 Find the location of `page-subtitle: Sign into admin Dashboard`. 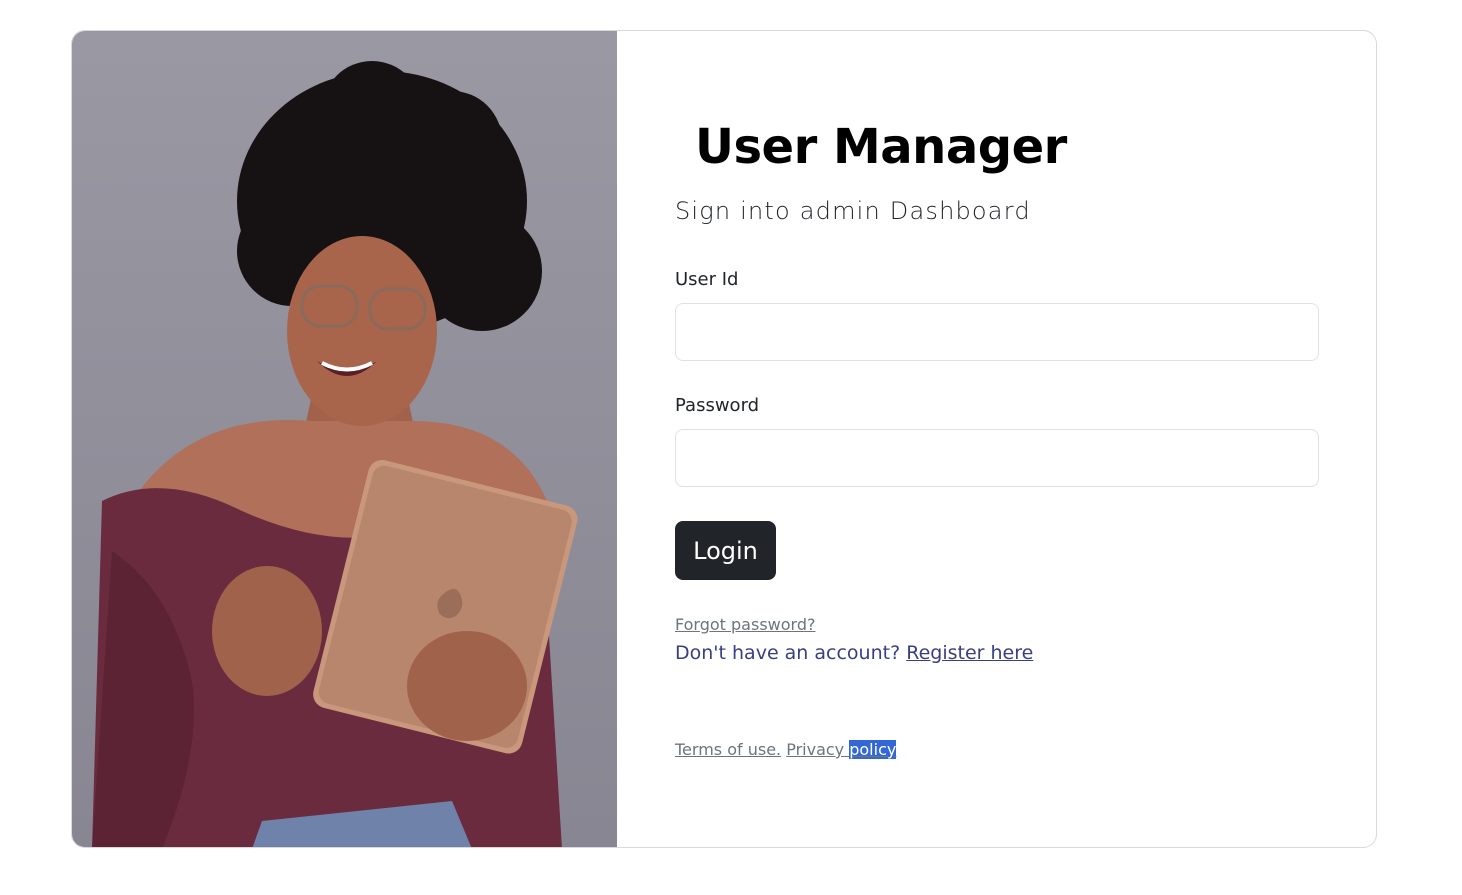

page-subtitle: Sign into admin Dashboard is located at coordinates (853, 211).